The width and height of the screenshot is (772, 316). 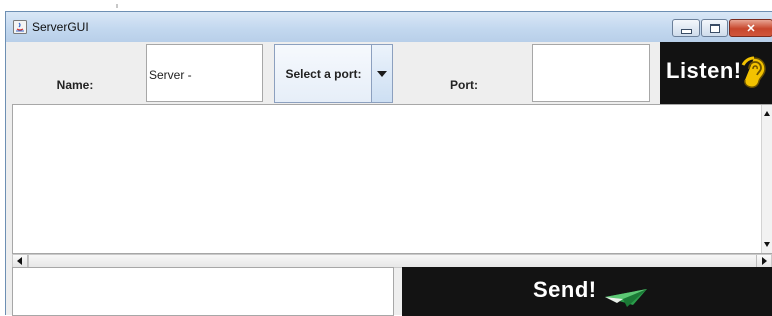 What do you see at coordinates (763, 261) in the screenshot?
I see `scroll-right-button` at bounding box center [763, 261].